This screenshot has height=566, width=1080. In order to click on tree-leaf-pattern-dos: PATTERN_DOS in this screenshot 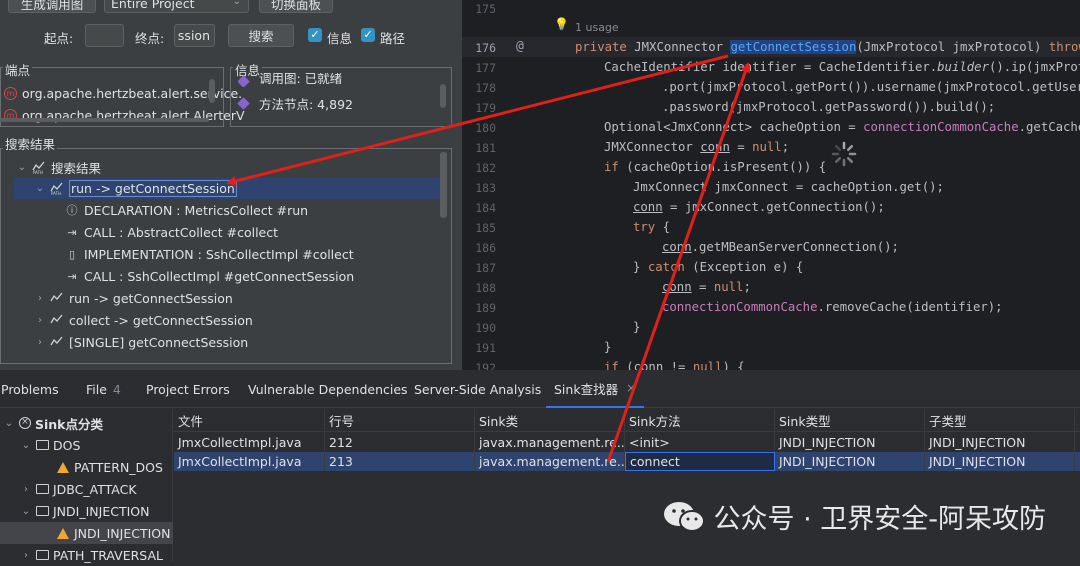, I will do `click(86, 467)`.